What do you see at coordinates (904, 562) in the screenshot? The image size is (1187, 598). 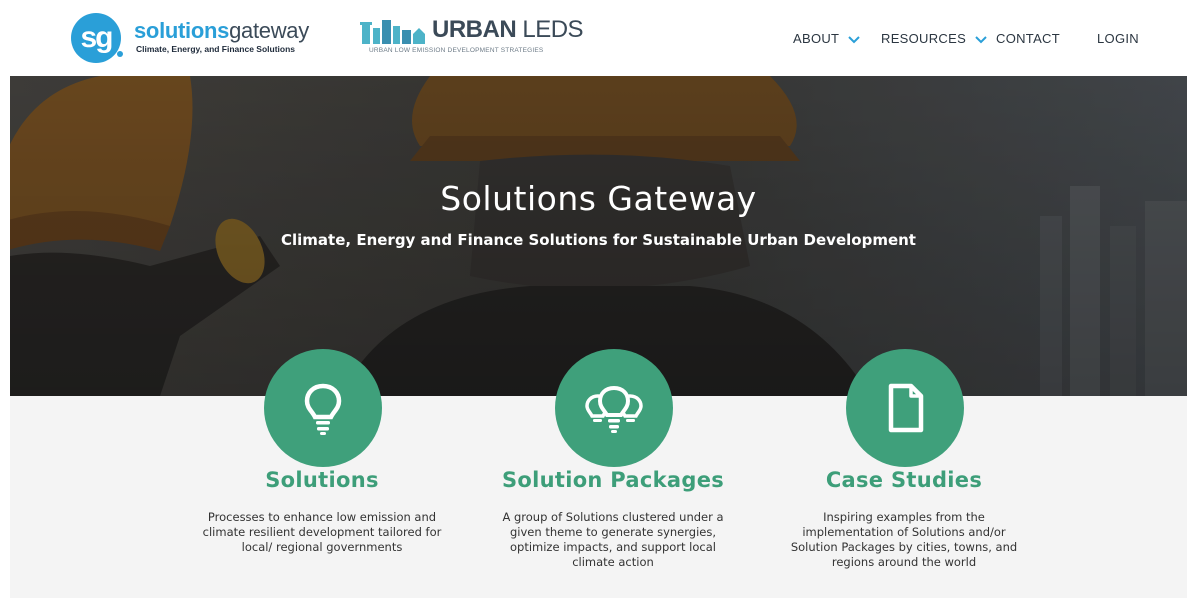 I see `feature-description-line: regions around the world` at bounding box center [904, 562].